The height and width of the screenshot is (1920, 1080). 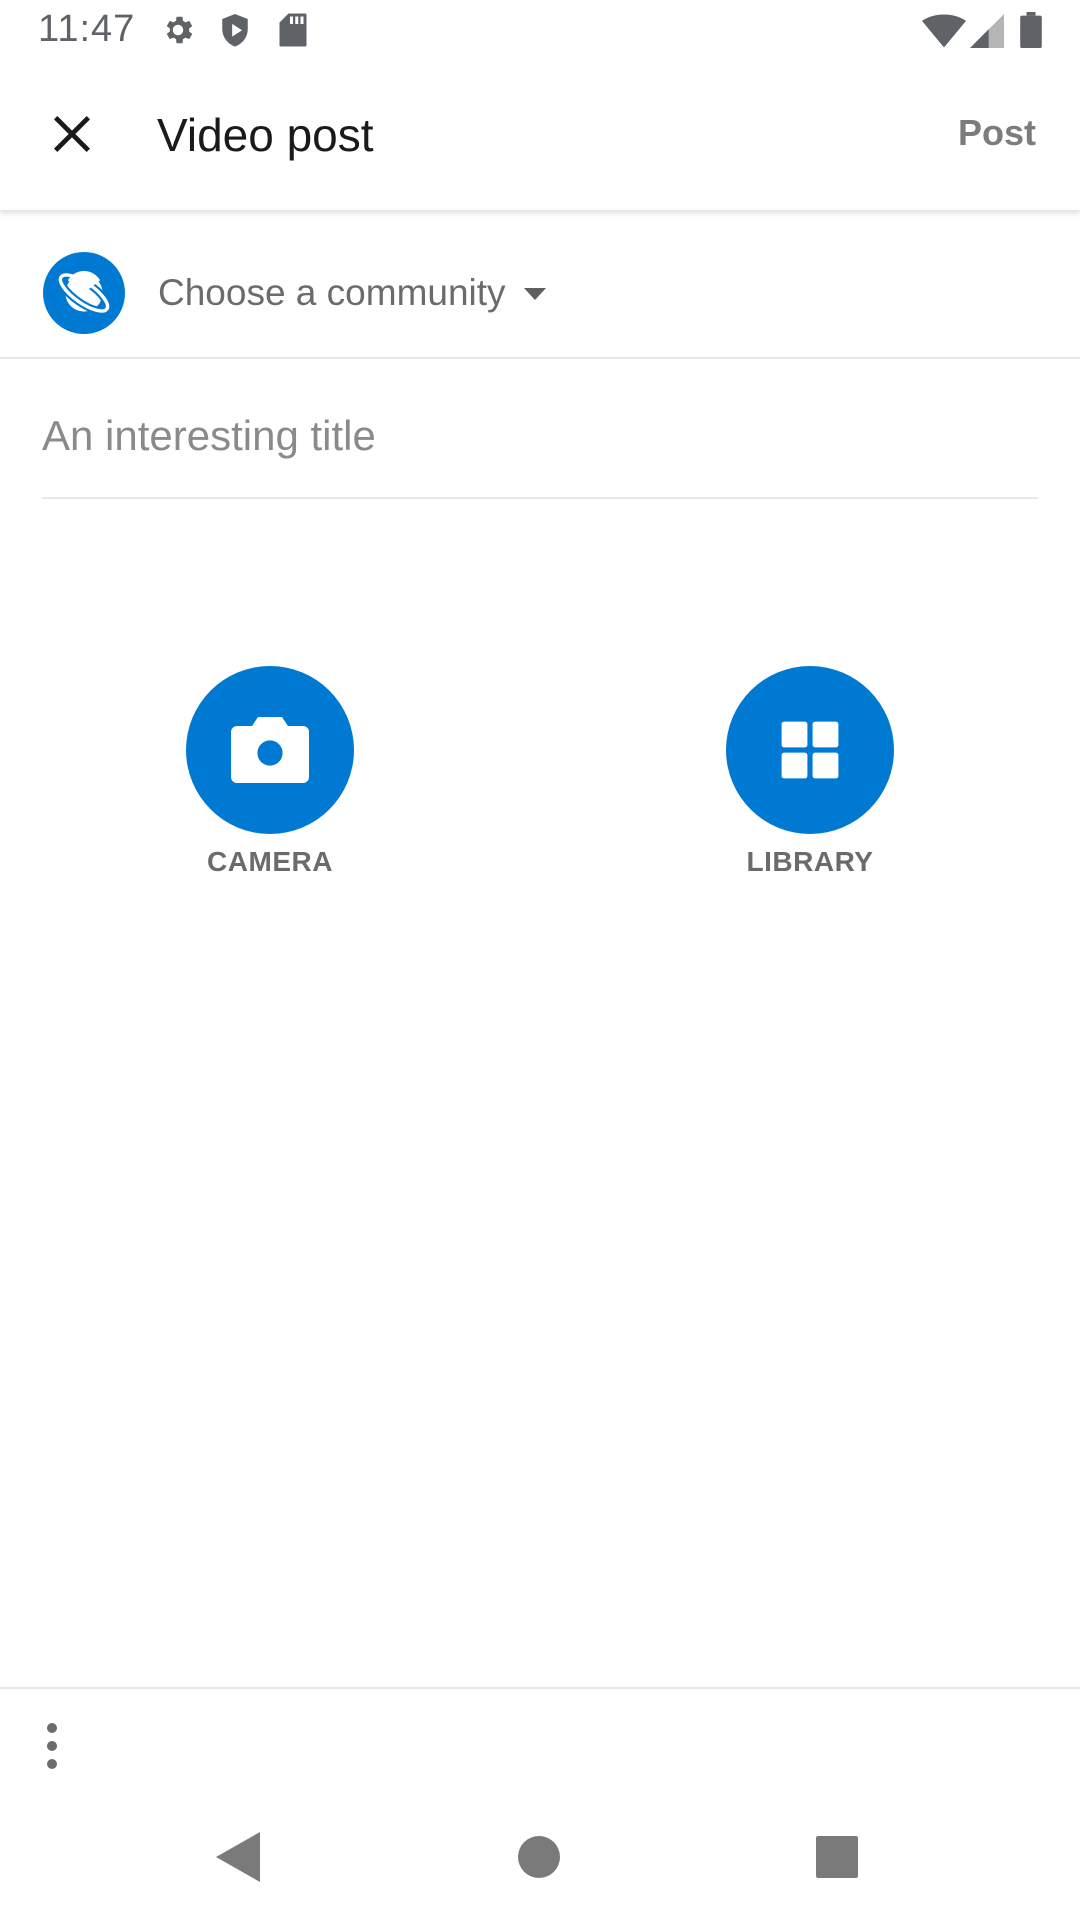 I want to click on sd-card-icon, so click(x=293, y=32).